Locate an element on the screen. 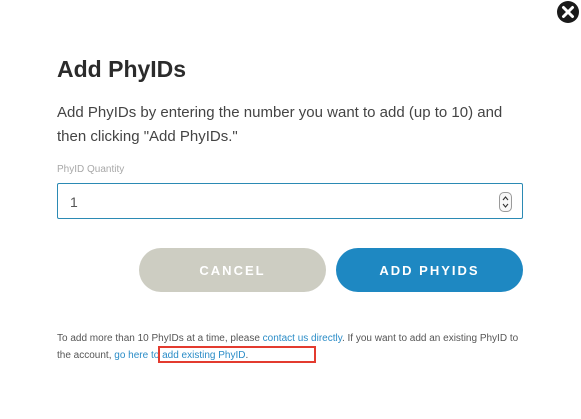 The width and height of the screenshot is (581, 419). close-button is located at coordinates (568, 12).